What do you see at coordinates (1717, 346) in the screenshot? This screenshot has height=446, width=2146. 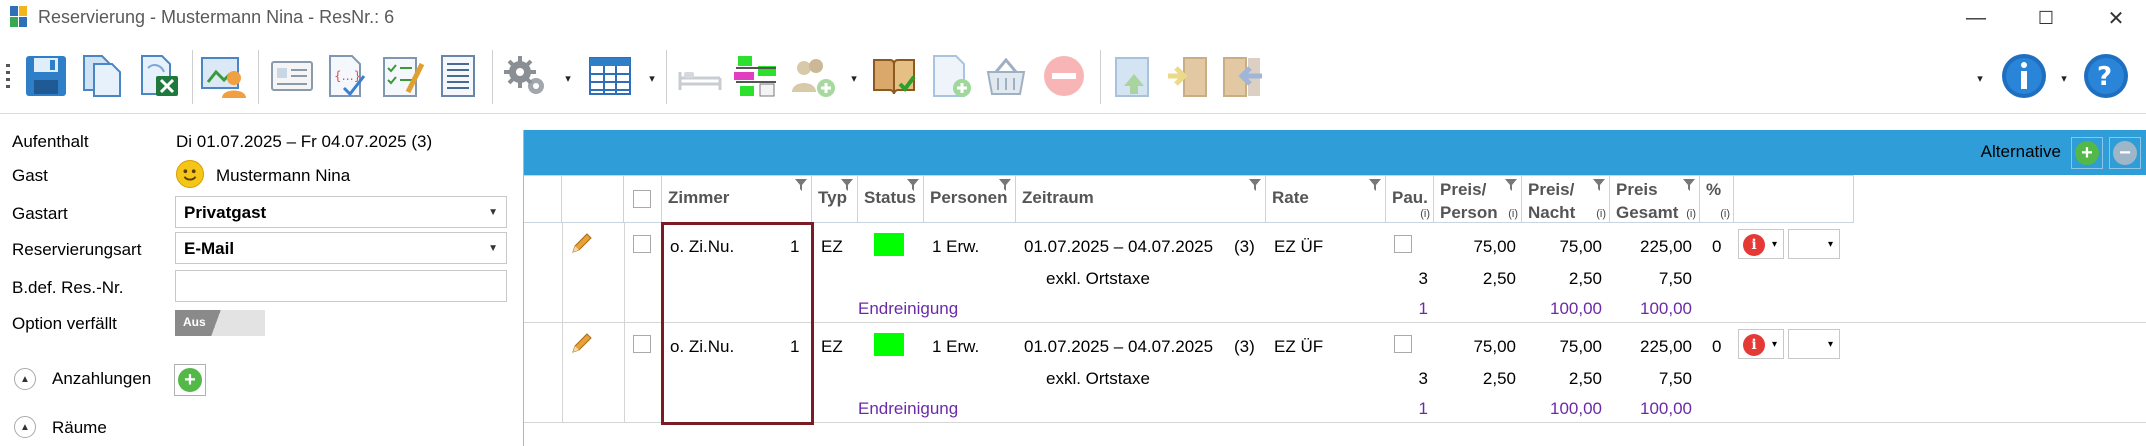 I see `prozent-cell: 0` at bounding box center [1717, 346].